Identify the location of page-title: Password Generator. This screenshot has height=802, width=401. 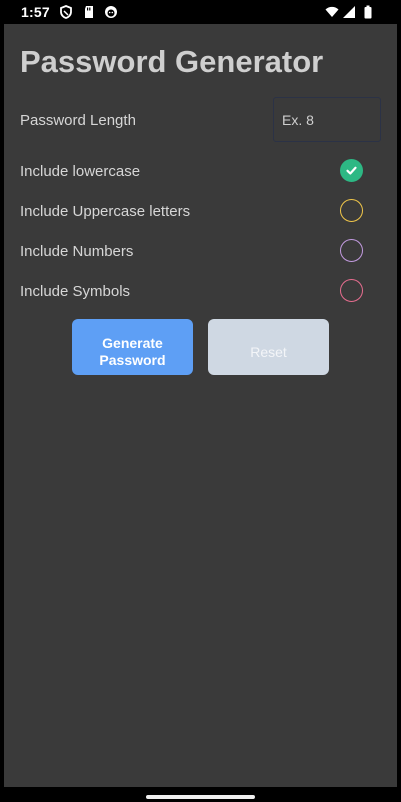
(172, 61).